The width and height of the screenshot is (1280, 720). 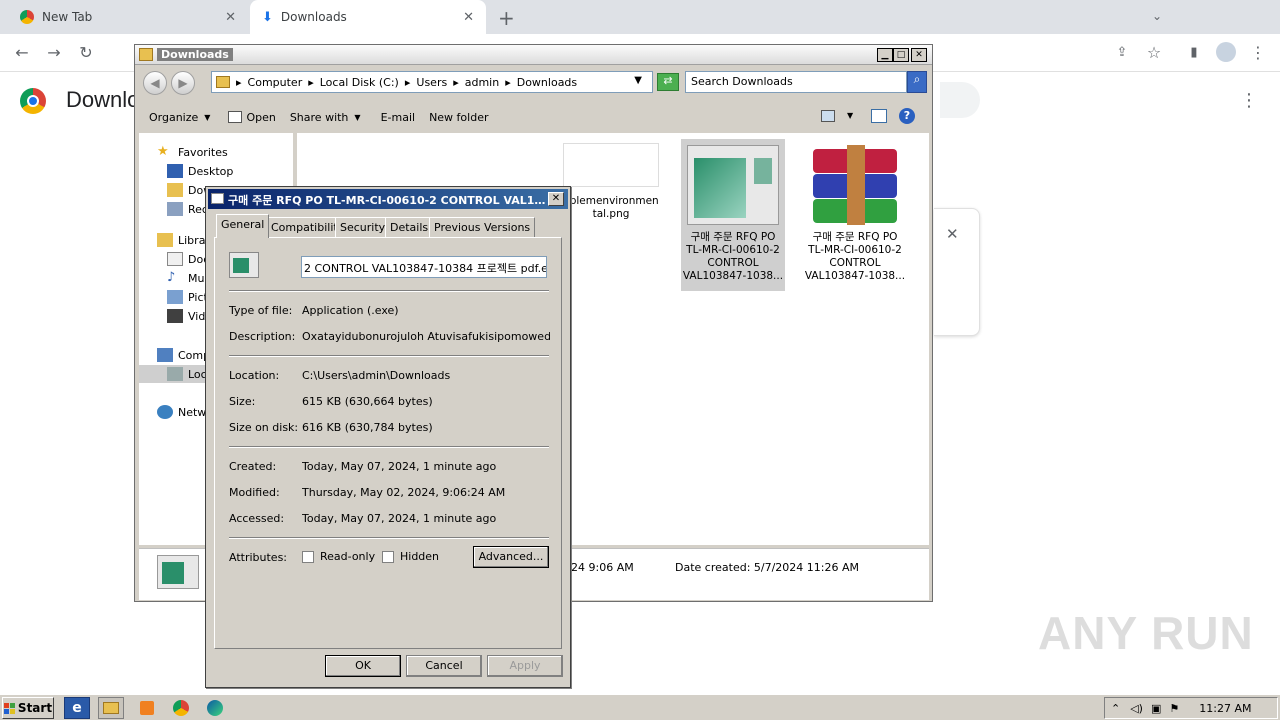 What do you see at coordinates (1174, 708) in the screenshot?
I see `action-center-flag-icon: ⚑` at bounding box center [1174, 708].